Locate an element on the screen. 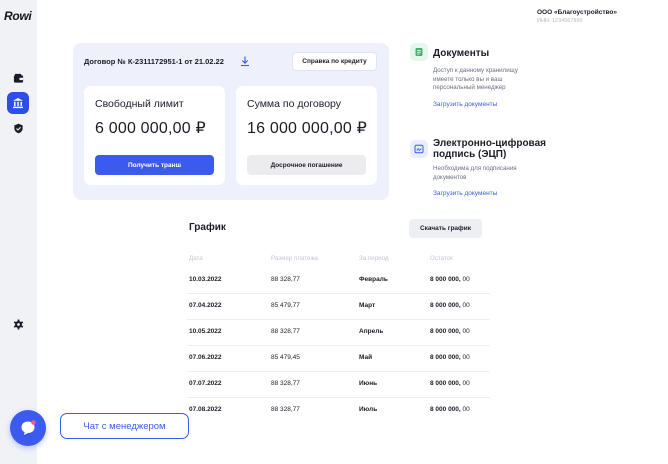  column-header-rest: Остаток is located at coordinates (441, 258).